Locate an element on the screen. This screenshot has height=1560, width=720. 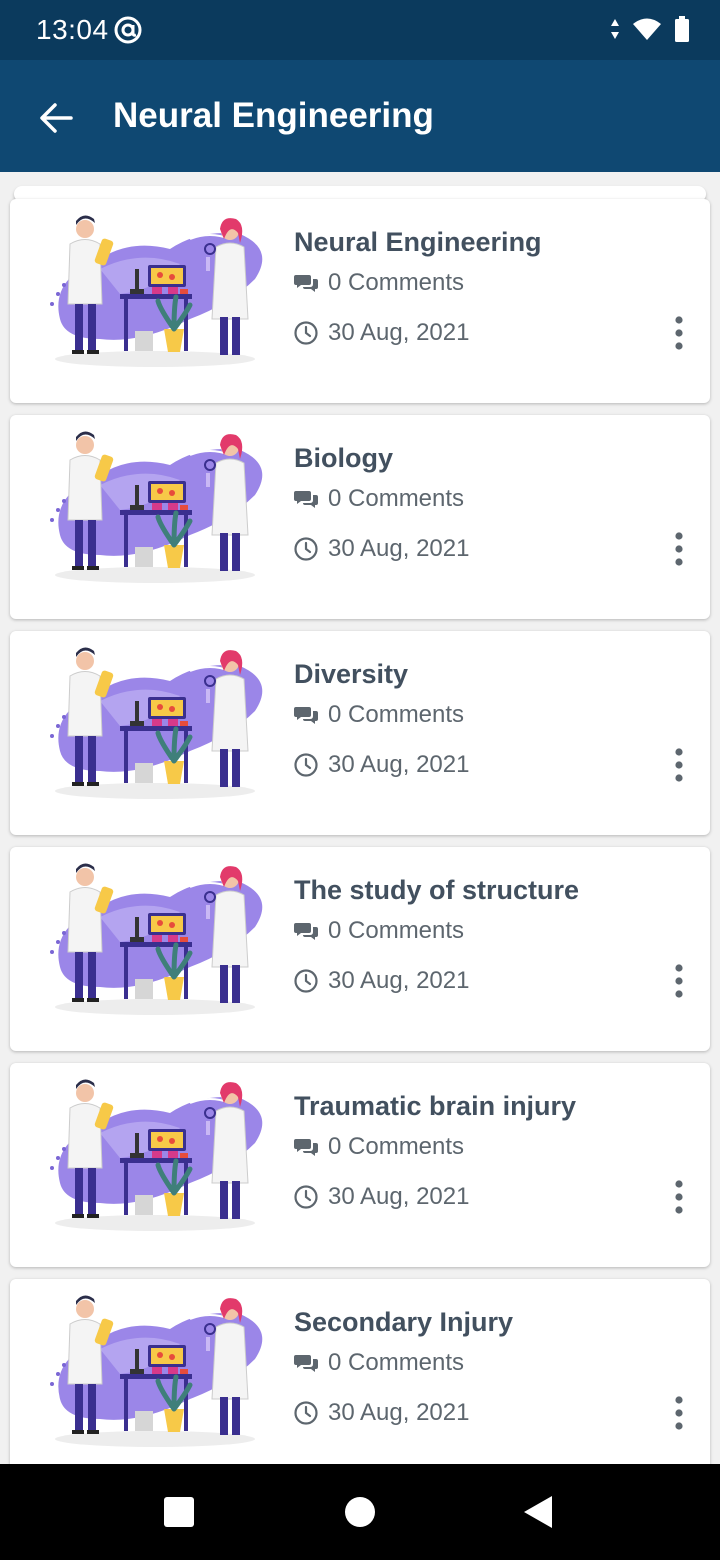
list-item: Diversity 0 Comments 30 Aug, 2021 is located at coordinates (360, 733).